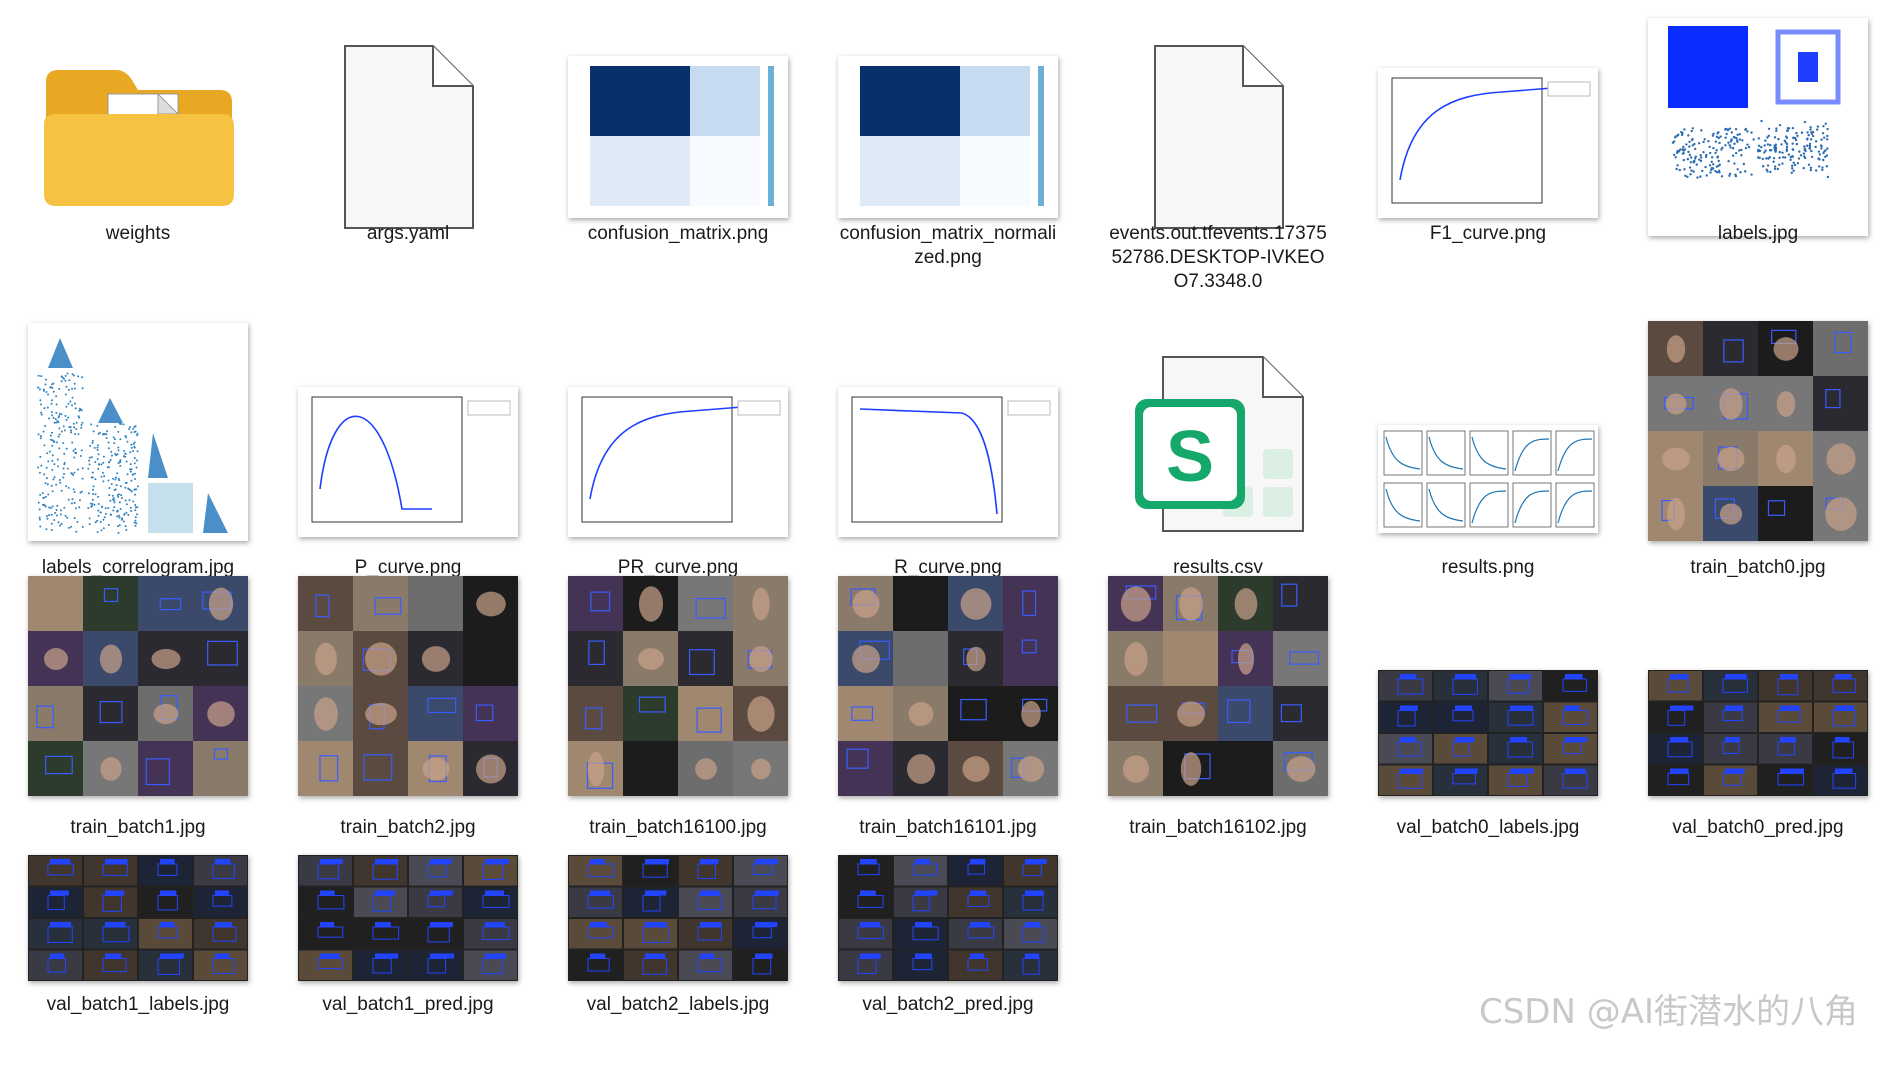  I want to click on file-item-val-batch0-pred-jpg: val_batch0_pred.jpg, so click(1758, 739).